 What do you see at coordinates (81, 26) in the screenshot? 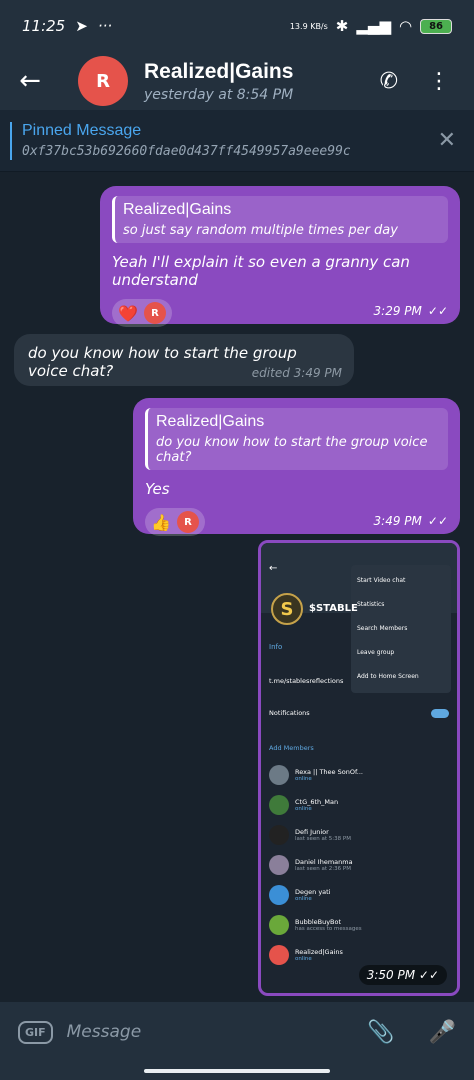
I see `telegram-icon: ➤` at bounding box center [81, 26].